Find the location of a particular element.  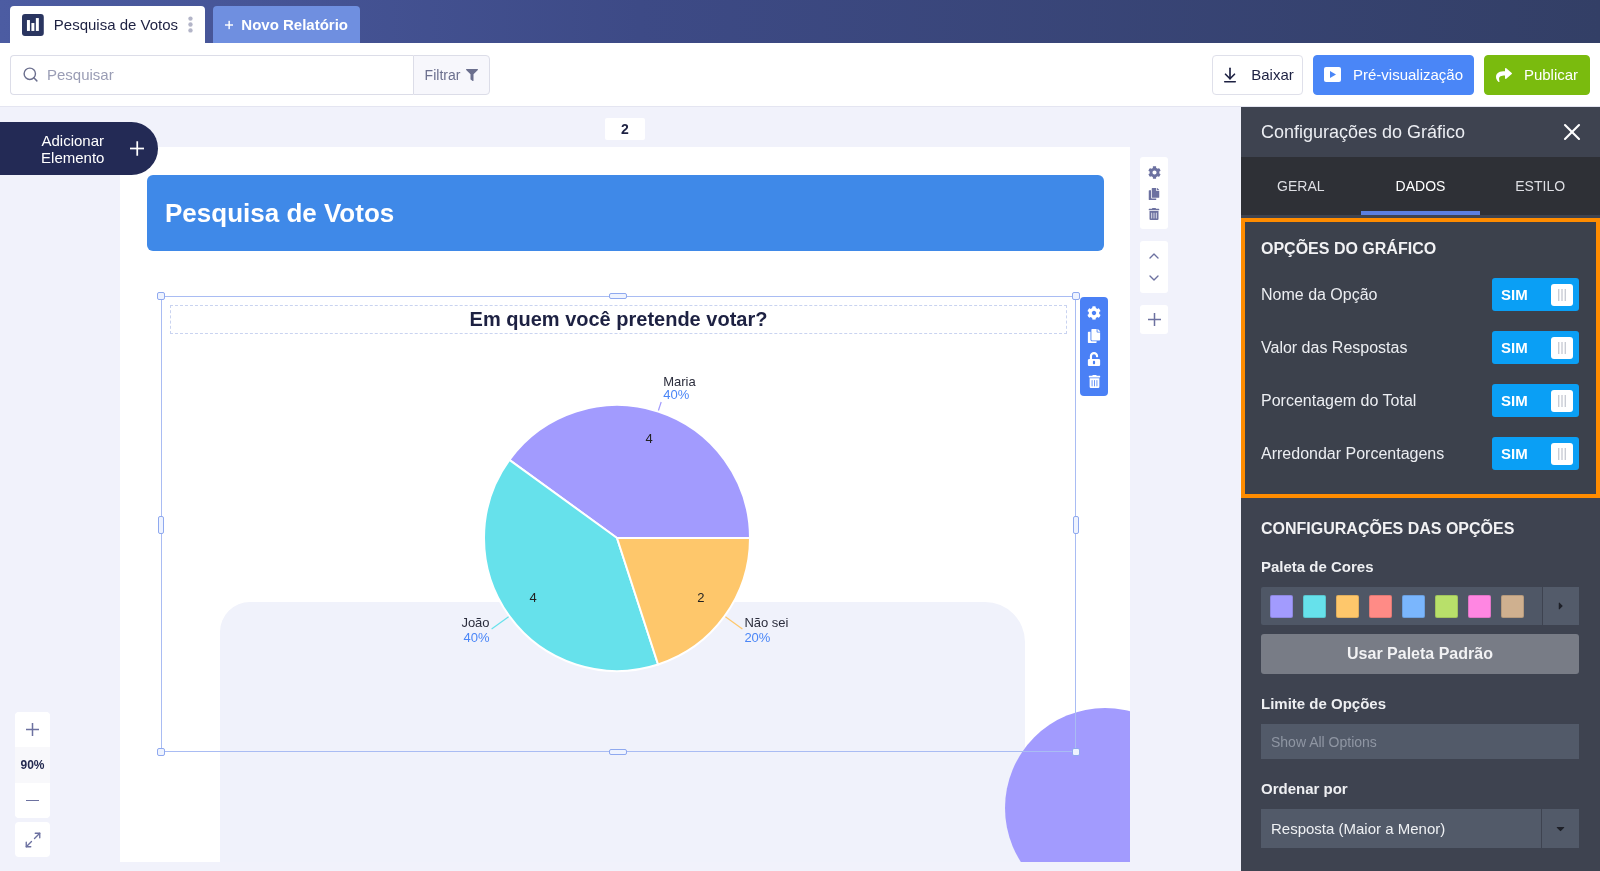

slice-value: 2 is located at coordinates (701, 598).